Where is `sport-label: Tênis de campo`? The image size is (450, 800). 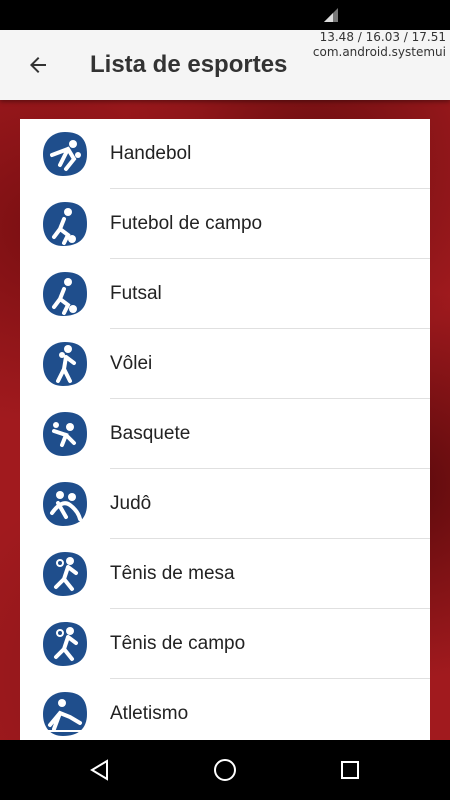 sport-label: Tênis de campo is located at coordinates (178, 643).